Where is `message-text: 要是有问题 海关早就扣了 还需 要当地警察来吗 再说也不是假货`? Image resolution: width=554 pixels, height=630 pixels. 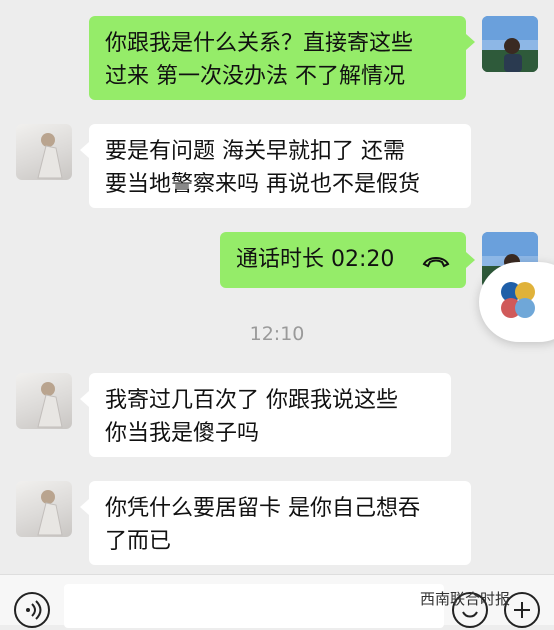 message-text: 要是有问题 海关早就扣了 还需 要当地警察来吗 再说也不是假货 is located at coordinates (262, 168).